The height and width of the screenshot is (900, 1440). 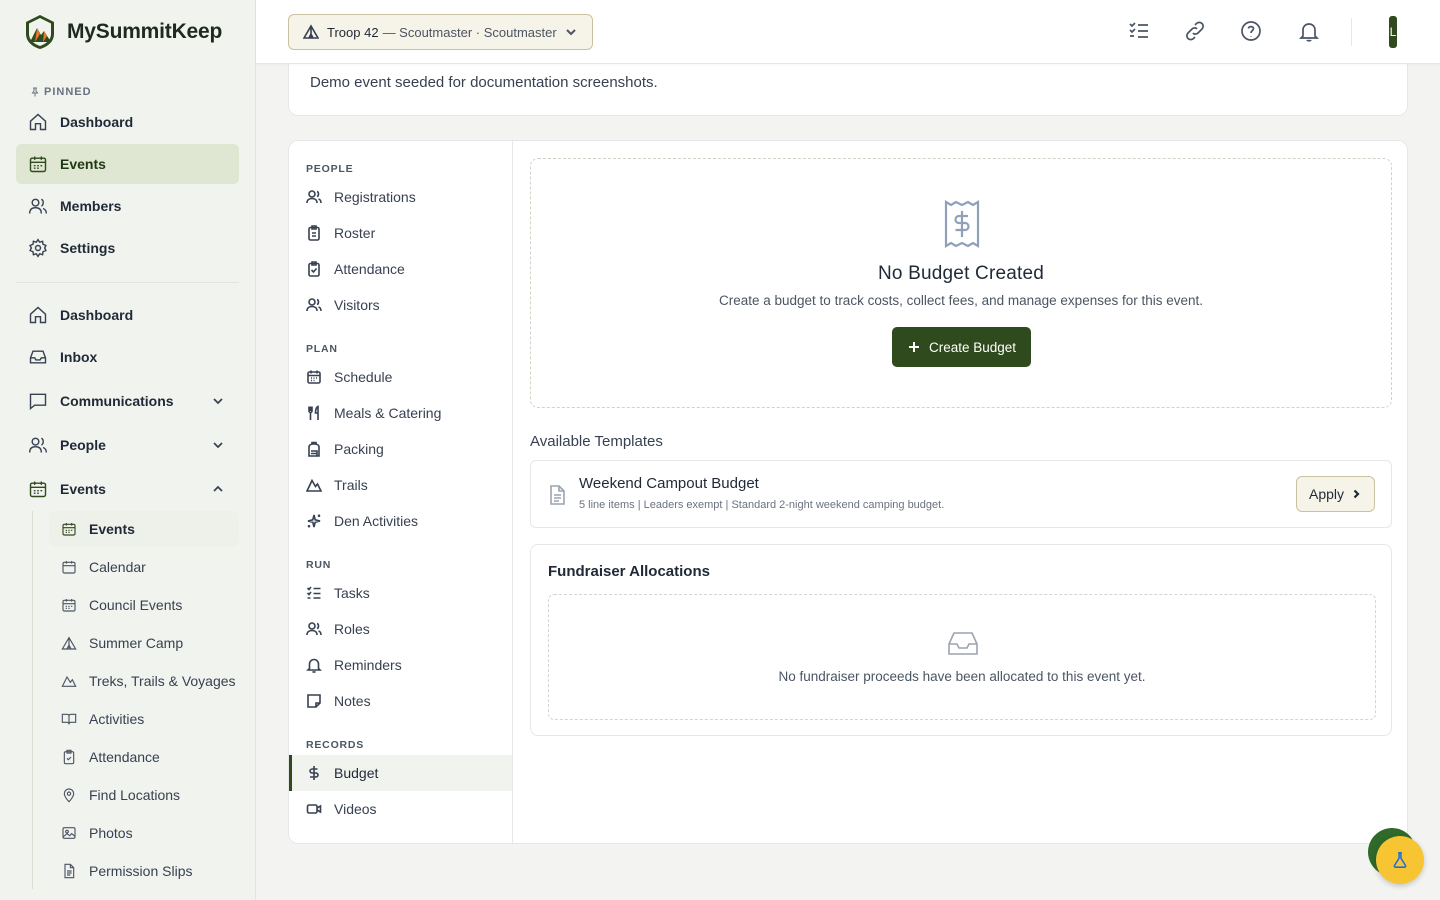 I want to click on pinned-item-dashboard: Dashboard, so click(x=127, y=122).